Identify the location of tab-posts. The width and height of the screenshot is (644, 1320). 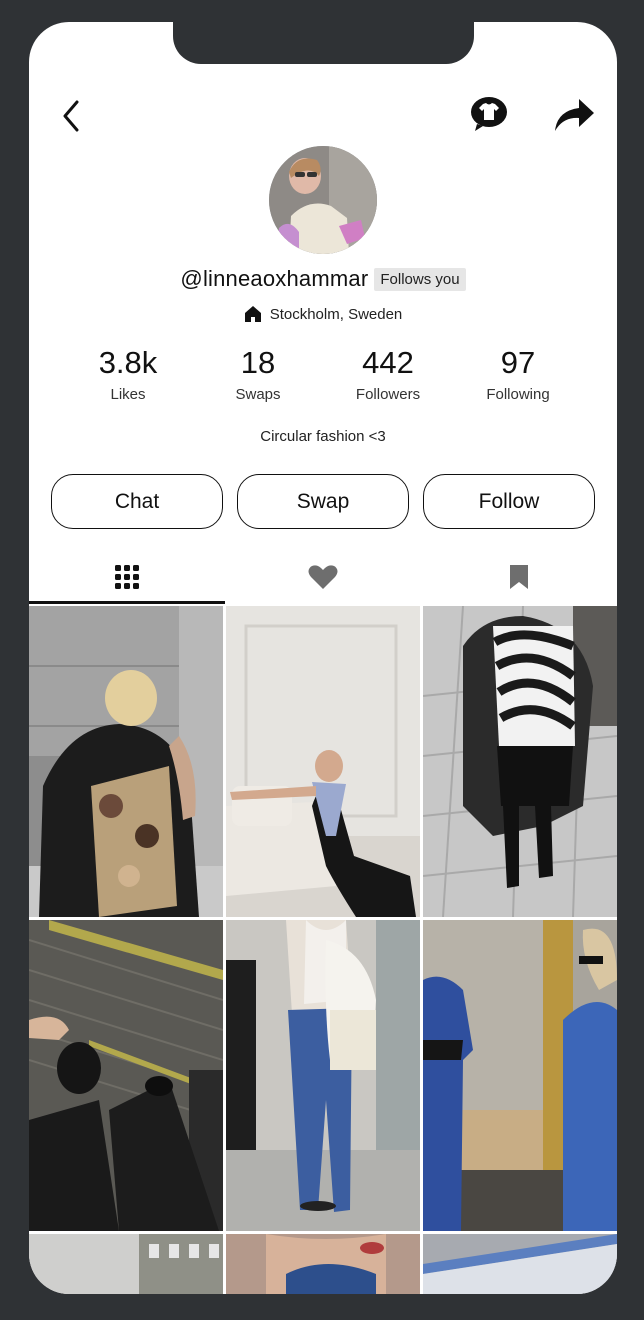
(127, 577).